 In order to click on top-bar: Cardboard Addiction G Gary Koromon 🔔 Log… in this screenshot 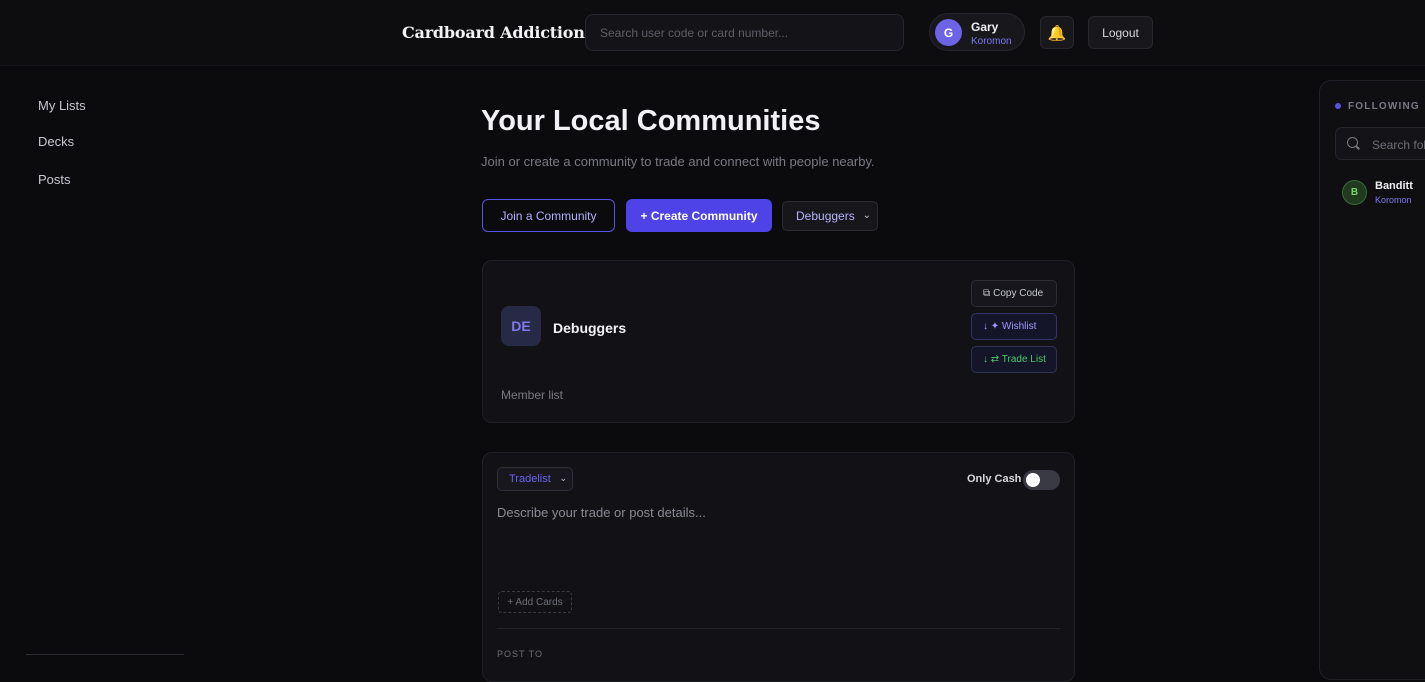, I will do `click(712, 33)`.